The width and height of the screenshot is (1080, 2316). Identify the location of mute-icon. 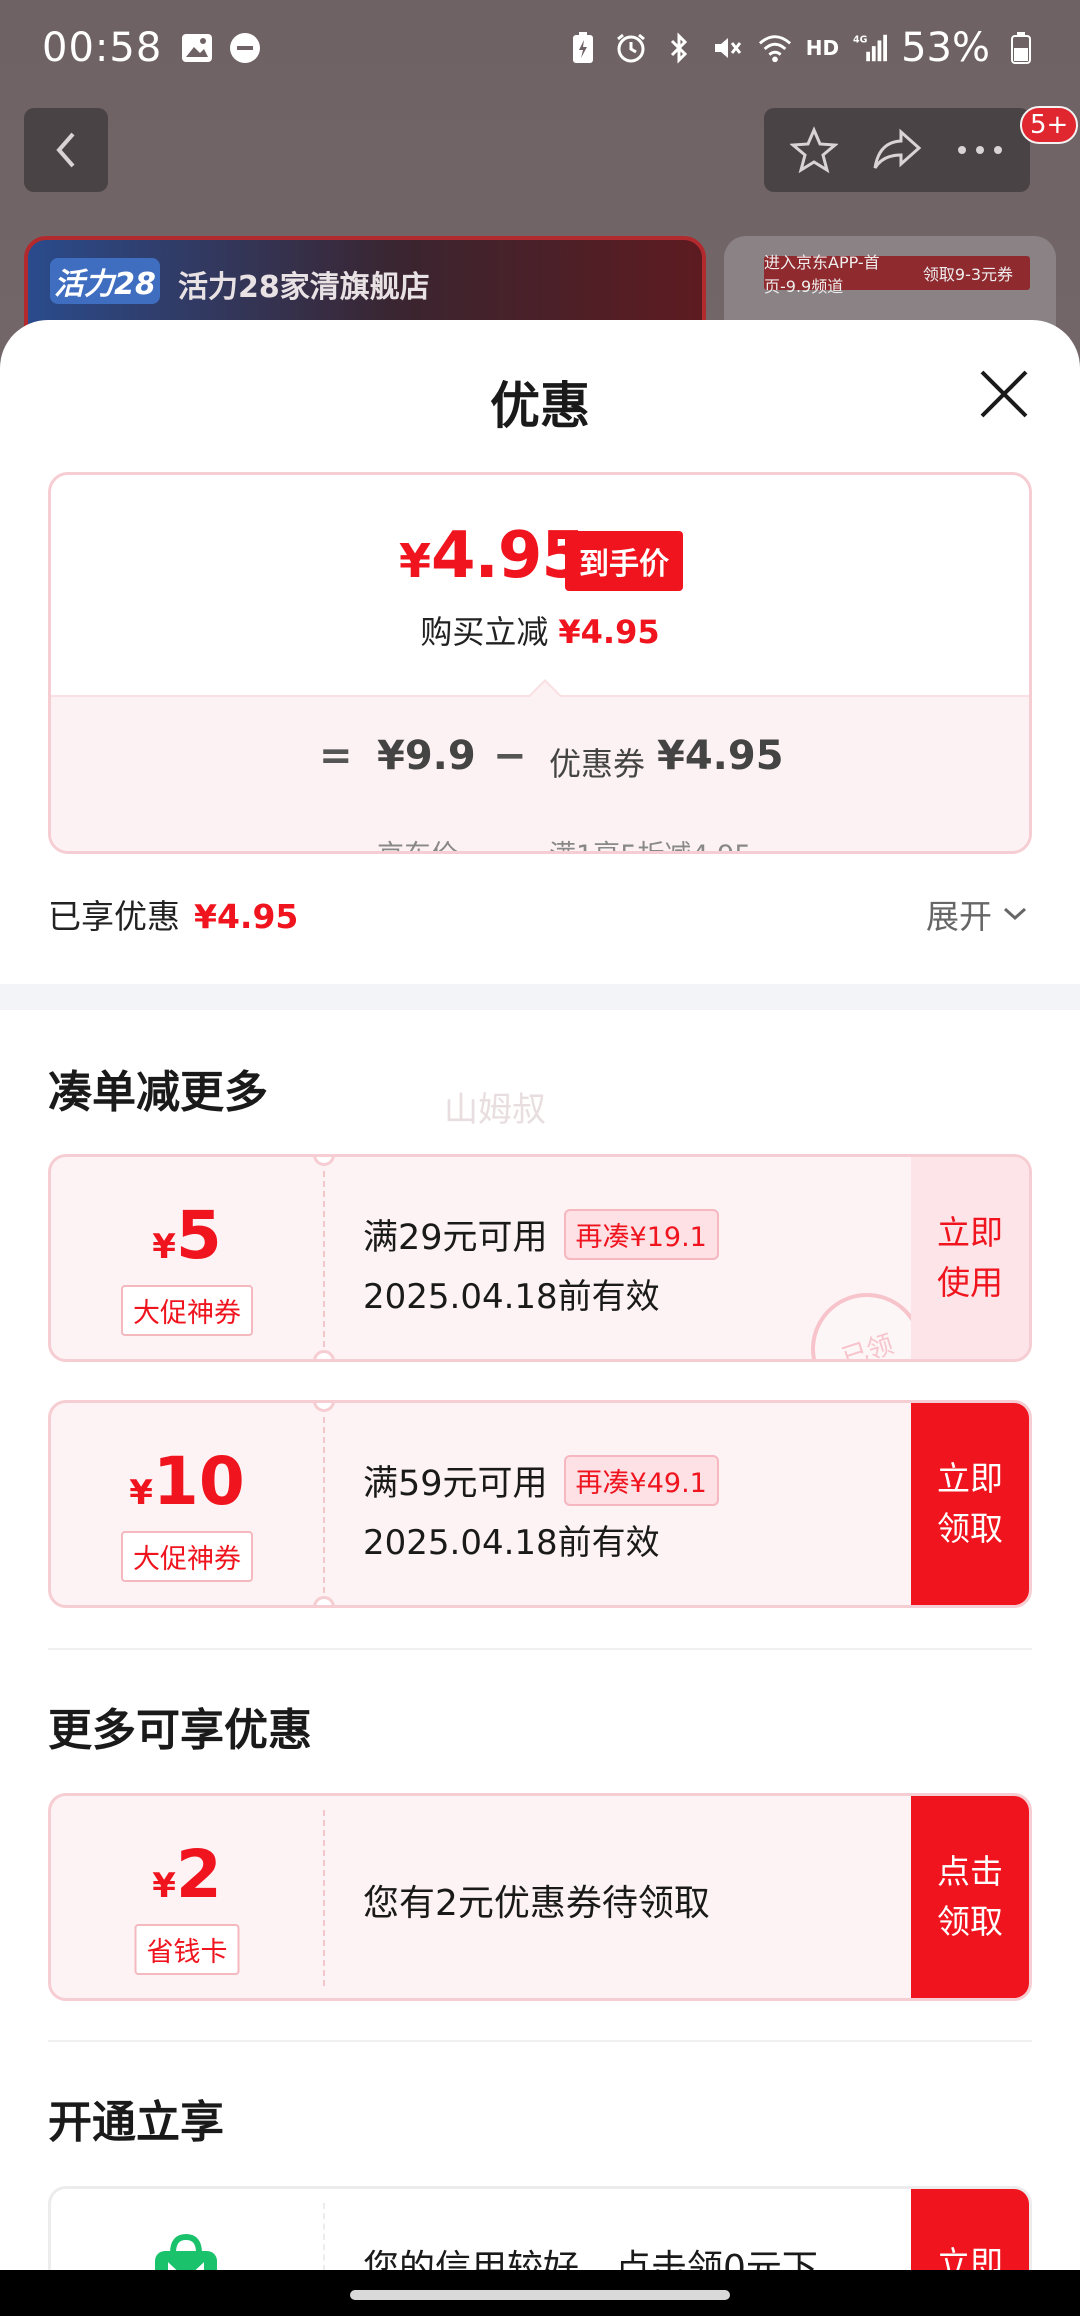
(727, 48).